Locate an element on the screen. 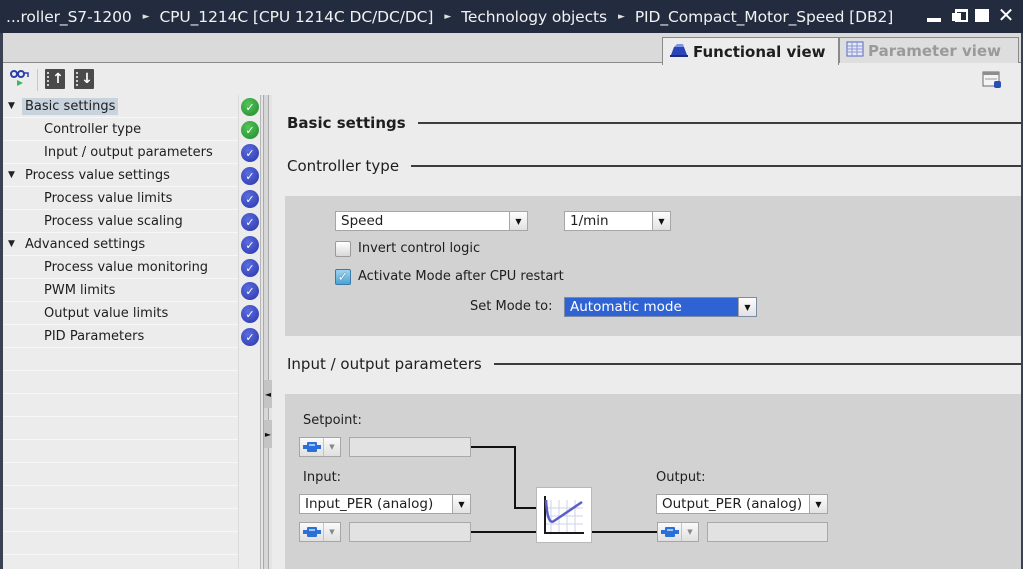 This screenshot has width=1023, height=569. panel-splitter: ◄ ► is located at coordinates (266, 332).